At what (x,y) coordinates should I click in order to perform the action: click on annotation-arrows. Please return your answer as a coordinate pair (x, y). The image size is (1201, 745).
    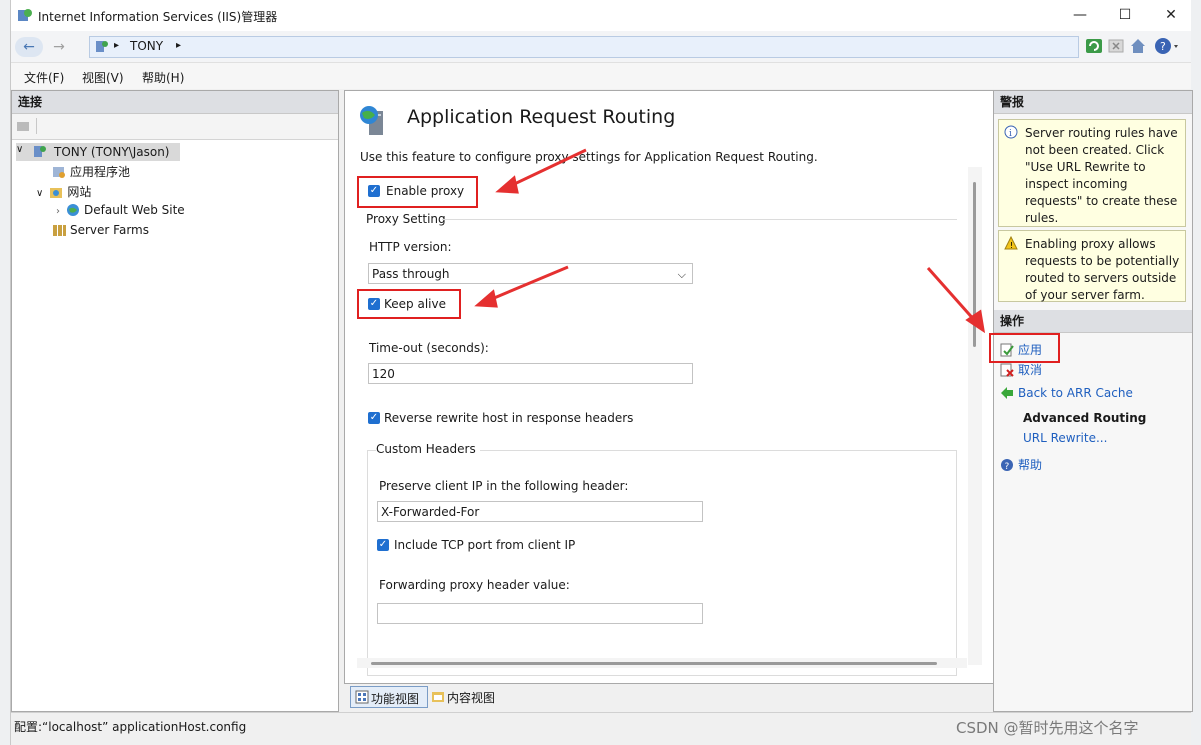
    Looking at the image, I should click on (730, 241).